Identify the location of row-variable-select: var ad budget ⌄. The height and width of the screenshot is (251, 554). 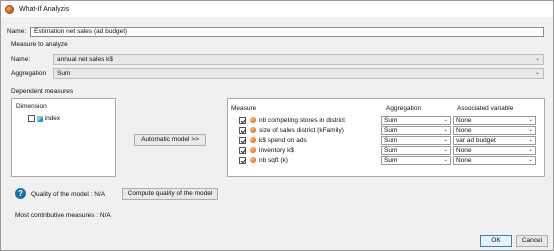
(494, 140).